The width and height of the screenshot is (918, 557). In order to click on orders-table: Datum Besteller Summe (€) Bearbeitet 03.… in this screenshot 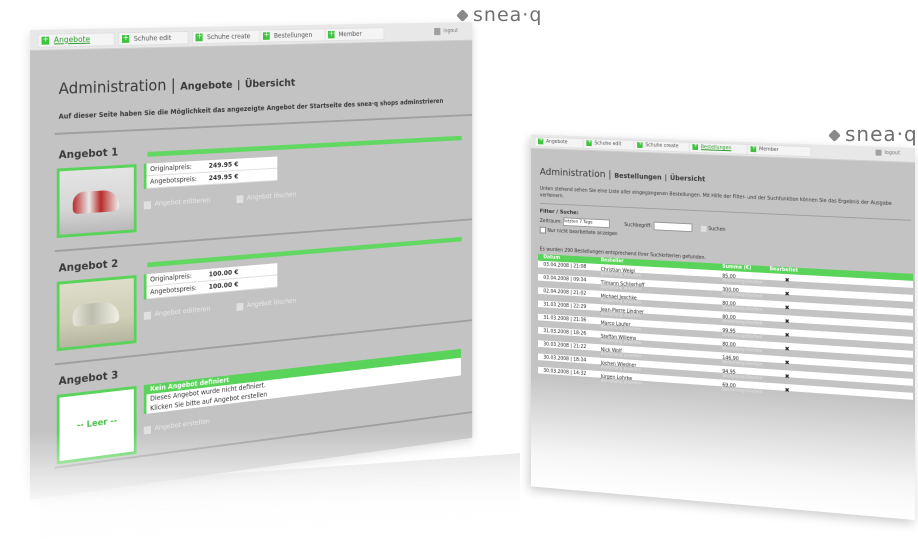, I will do `click(726, 330)`.